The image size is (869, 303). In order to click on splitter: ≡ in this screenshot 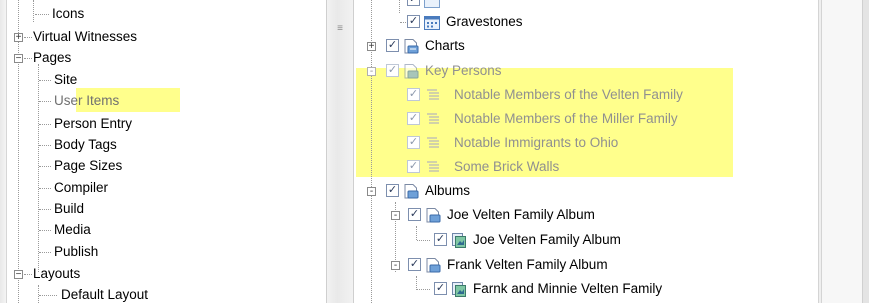, I will do `click(340, 151)`.